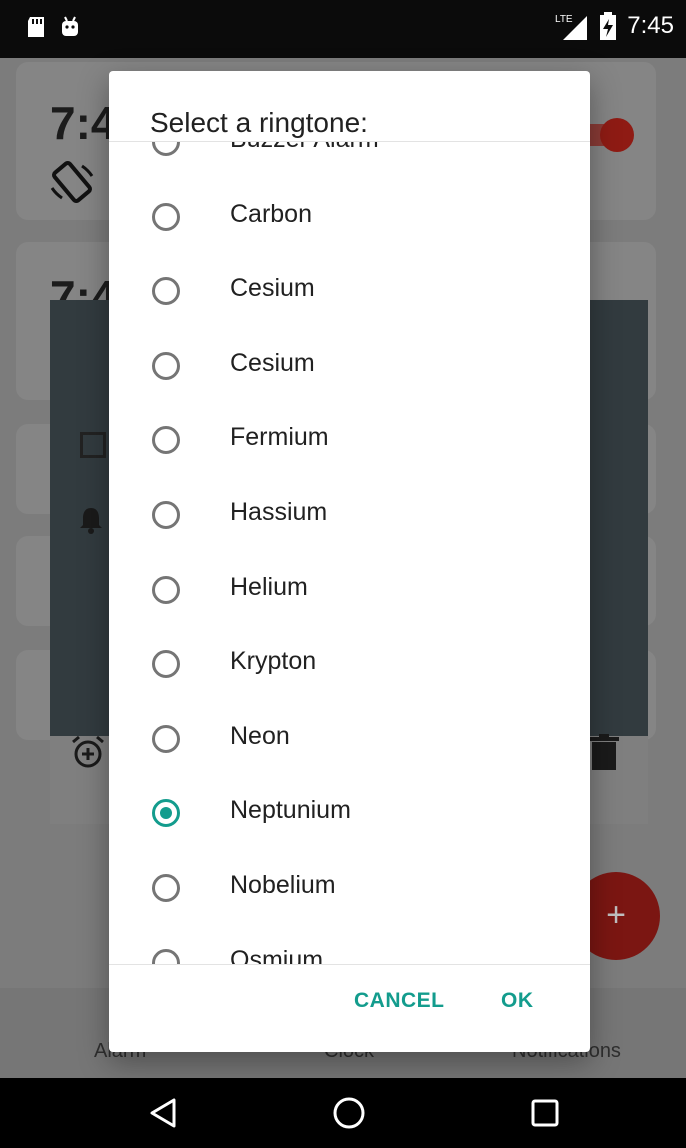 This screenshot has height=1148, width=686. Describe the element at coordinates (349, 589) in the screenshot. I see `ringtone-option: Helium` at that location.